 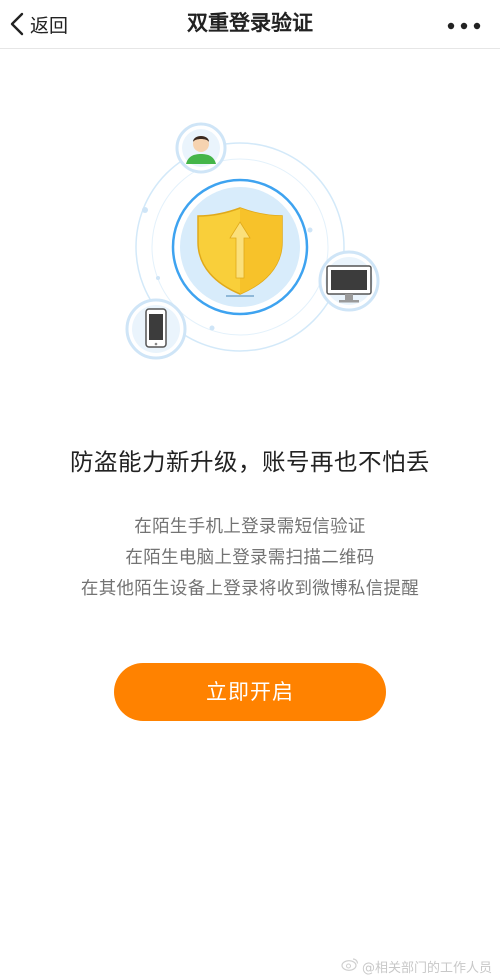 I want to click on chevron-left-icon, so click(x=17, y=24).